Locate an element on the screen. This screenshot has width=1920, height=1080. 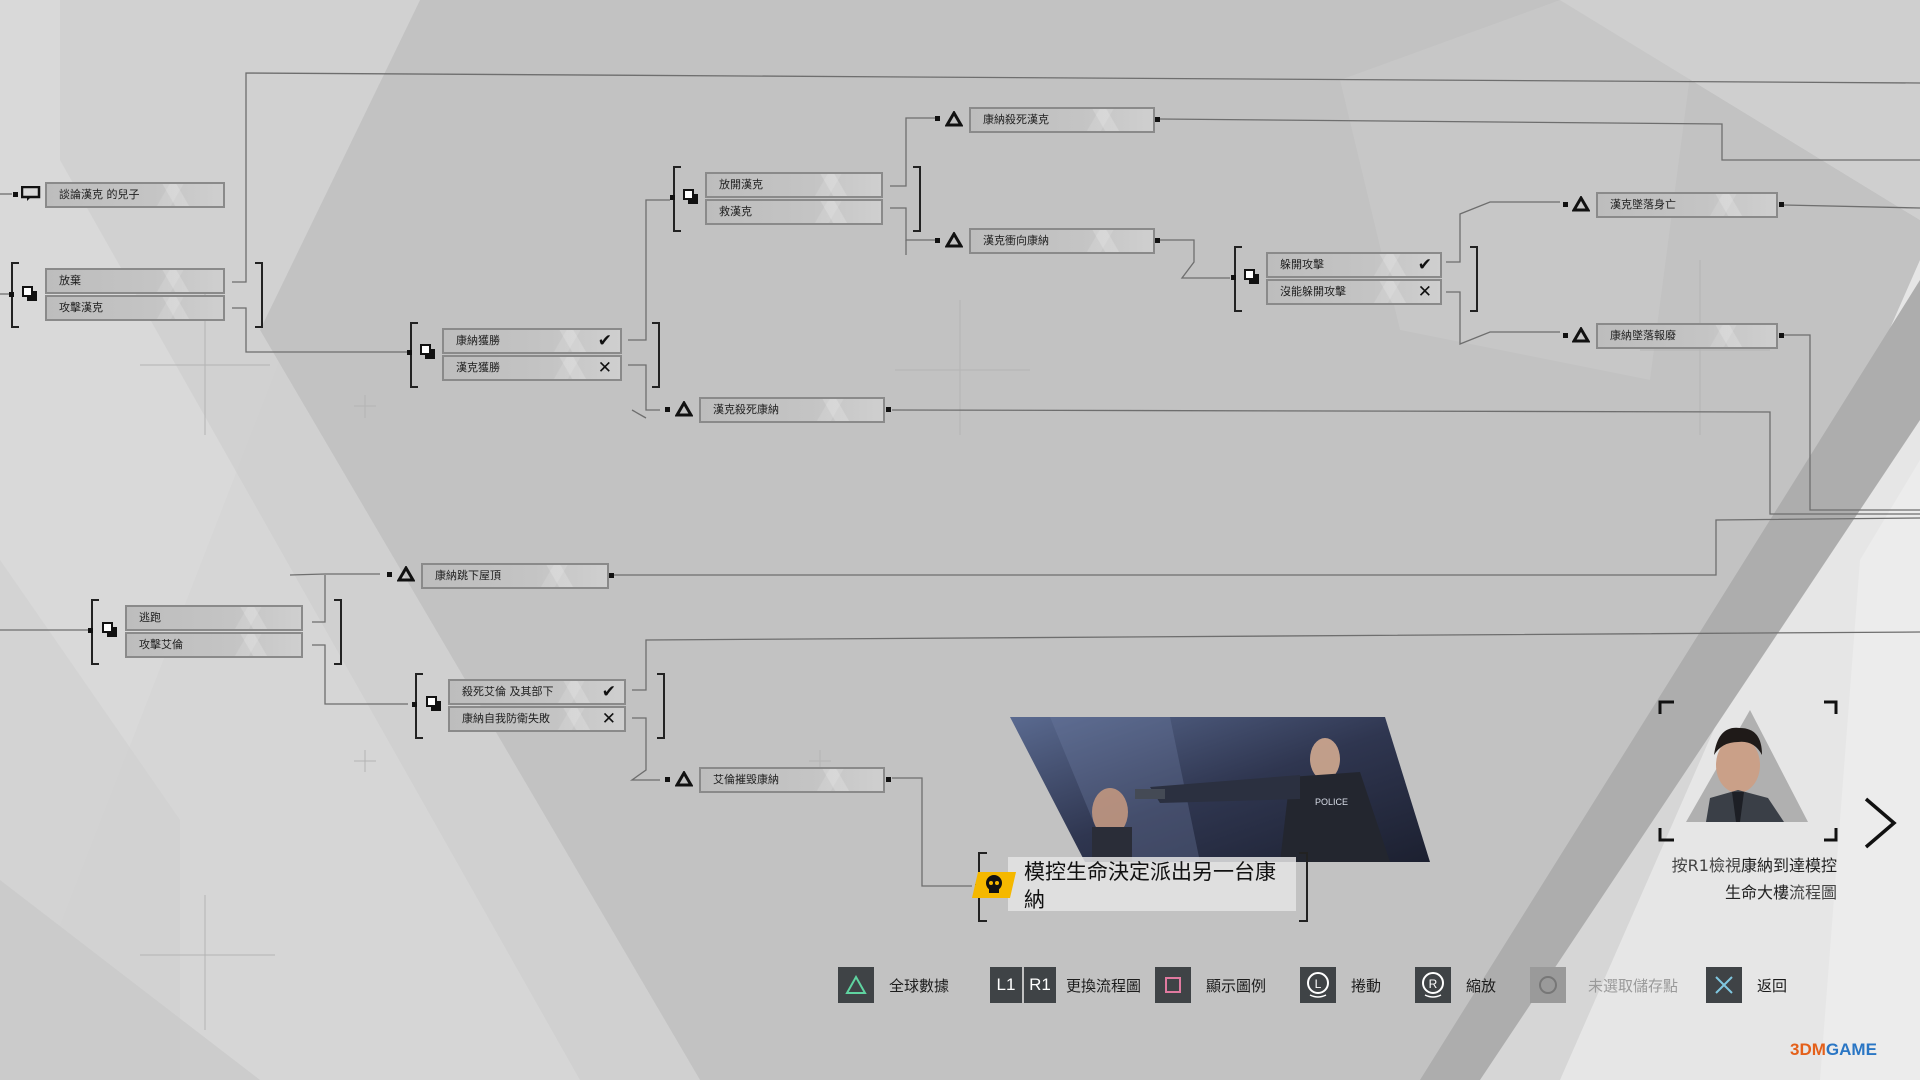
caption-chapter-a: 康納到達模控 is located at coordinates (1788, 865).